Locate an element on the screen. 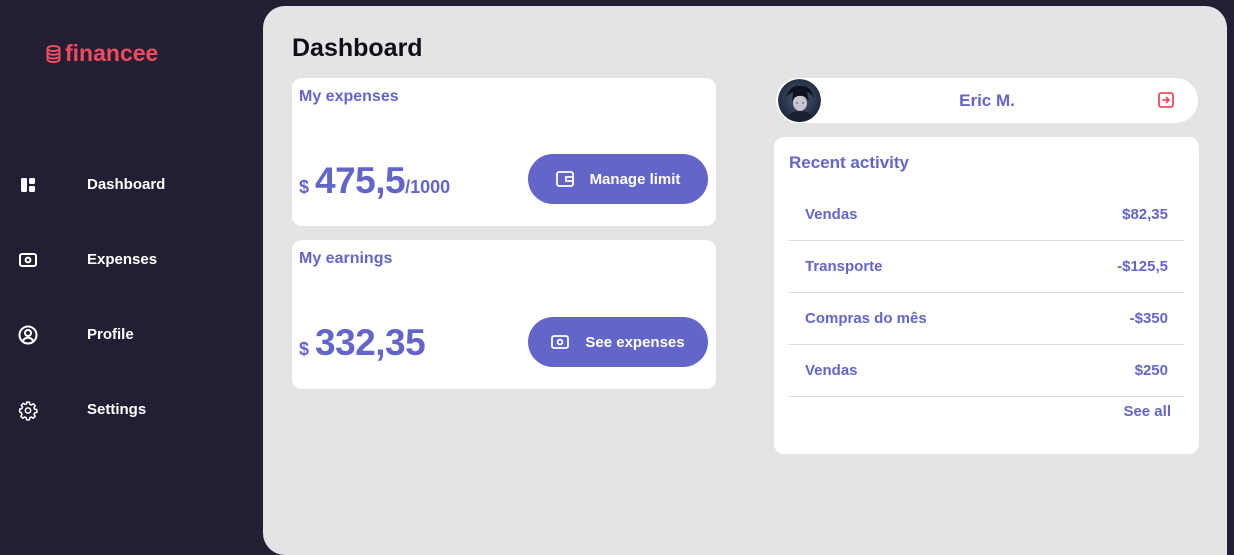  sidebar-item-dashboard: Dashboard is located at coordinates (131, 185).